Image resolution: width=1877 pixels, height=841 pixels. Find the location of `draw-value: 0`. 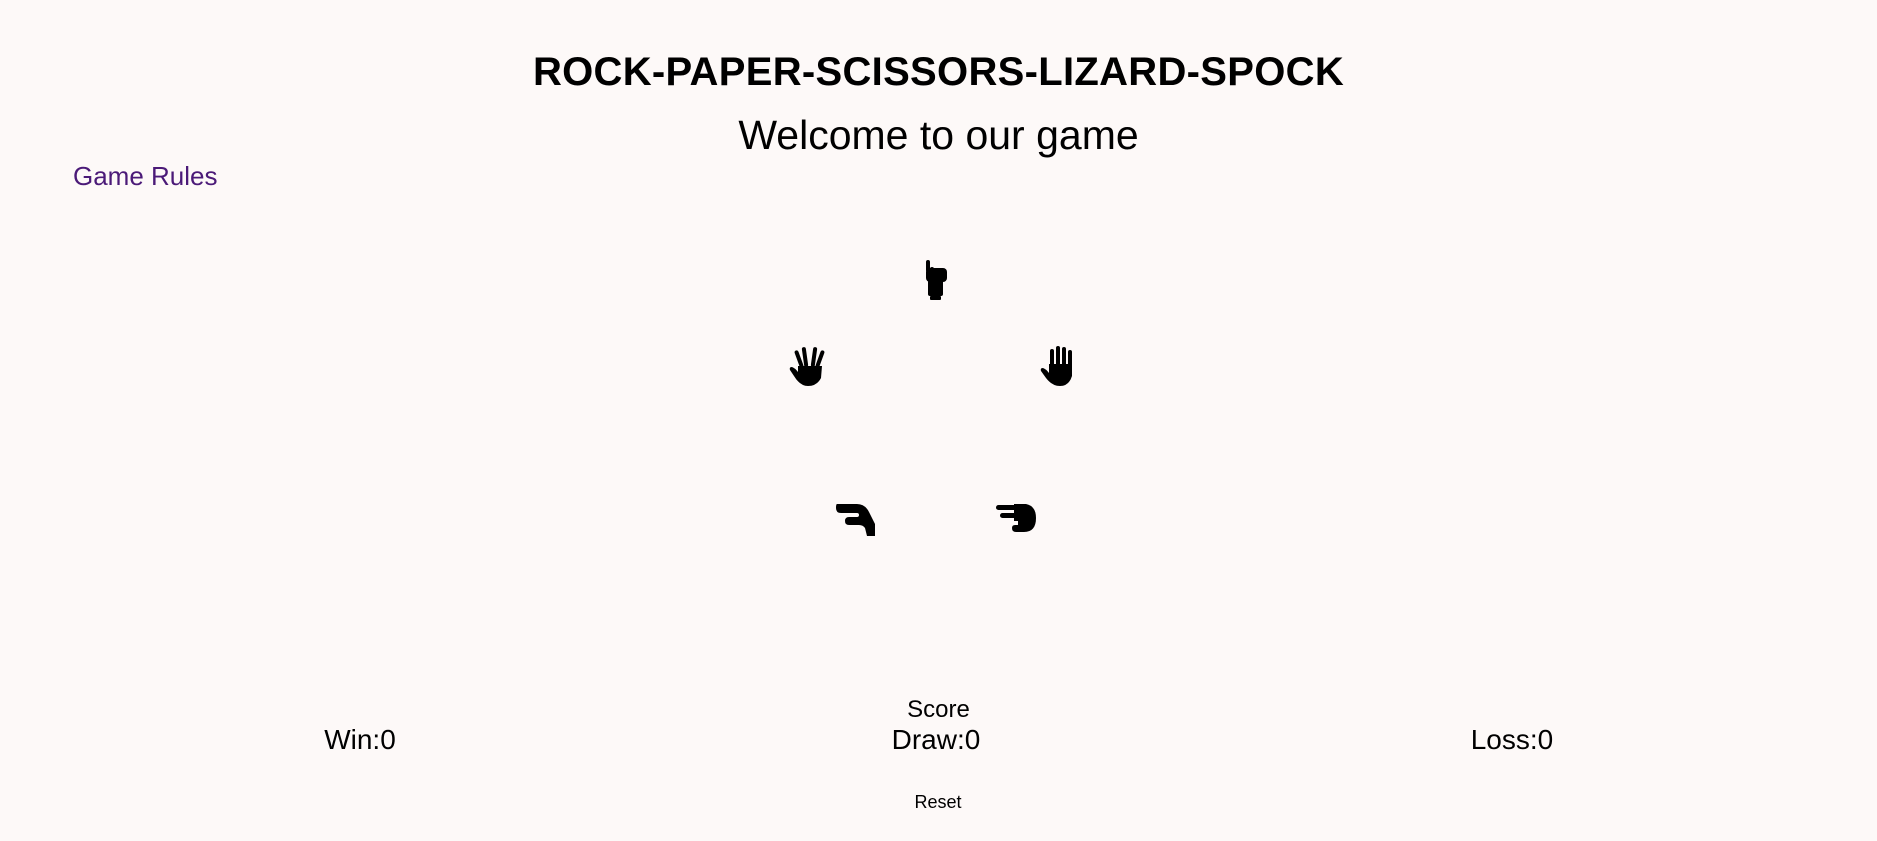

draw-value: 0 is located at coordinates (972, 739).